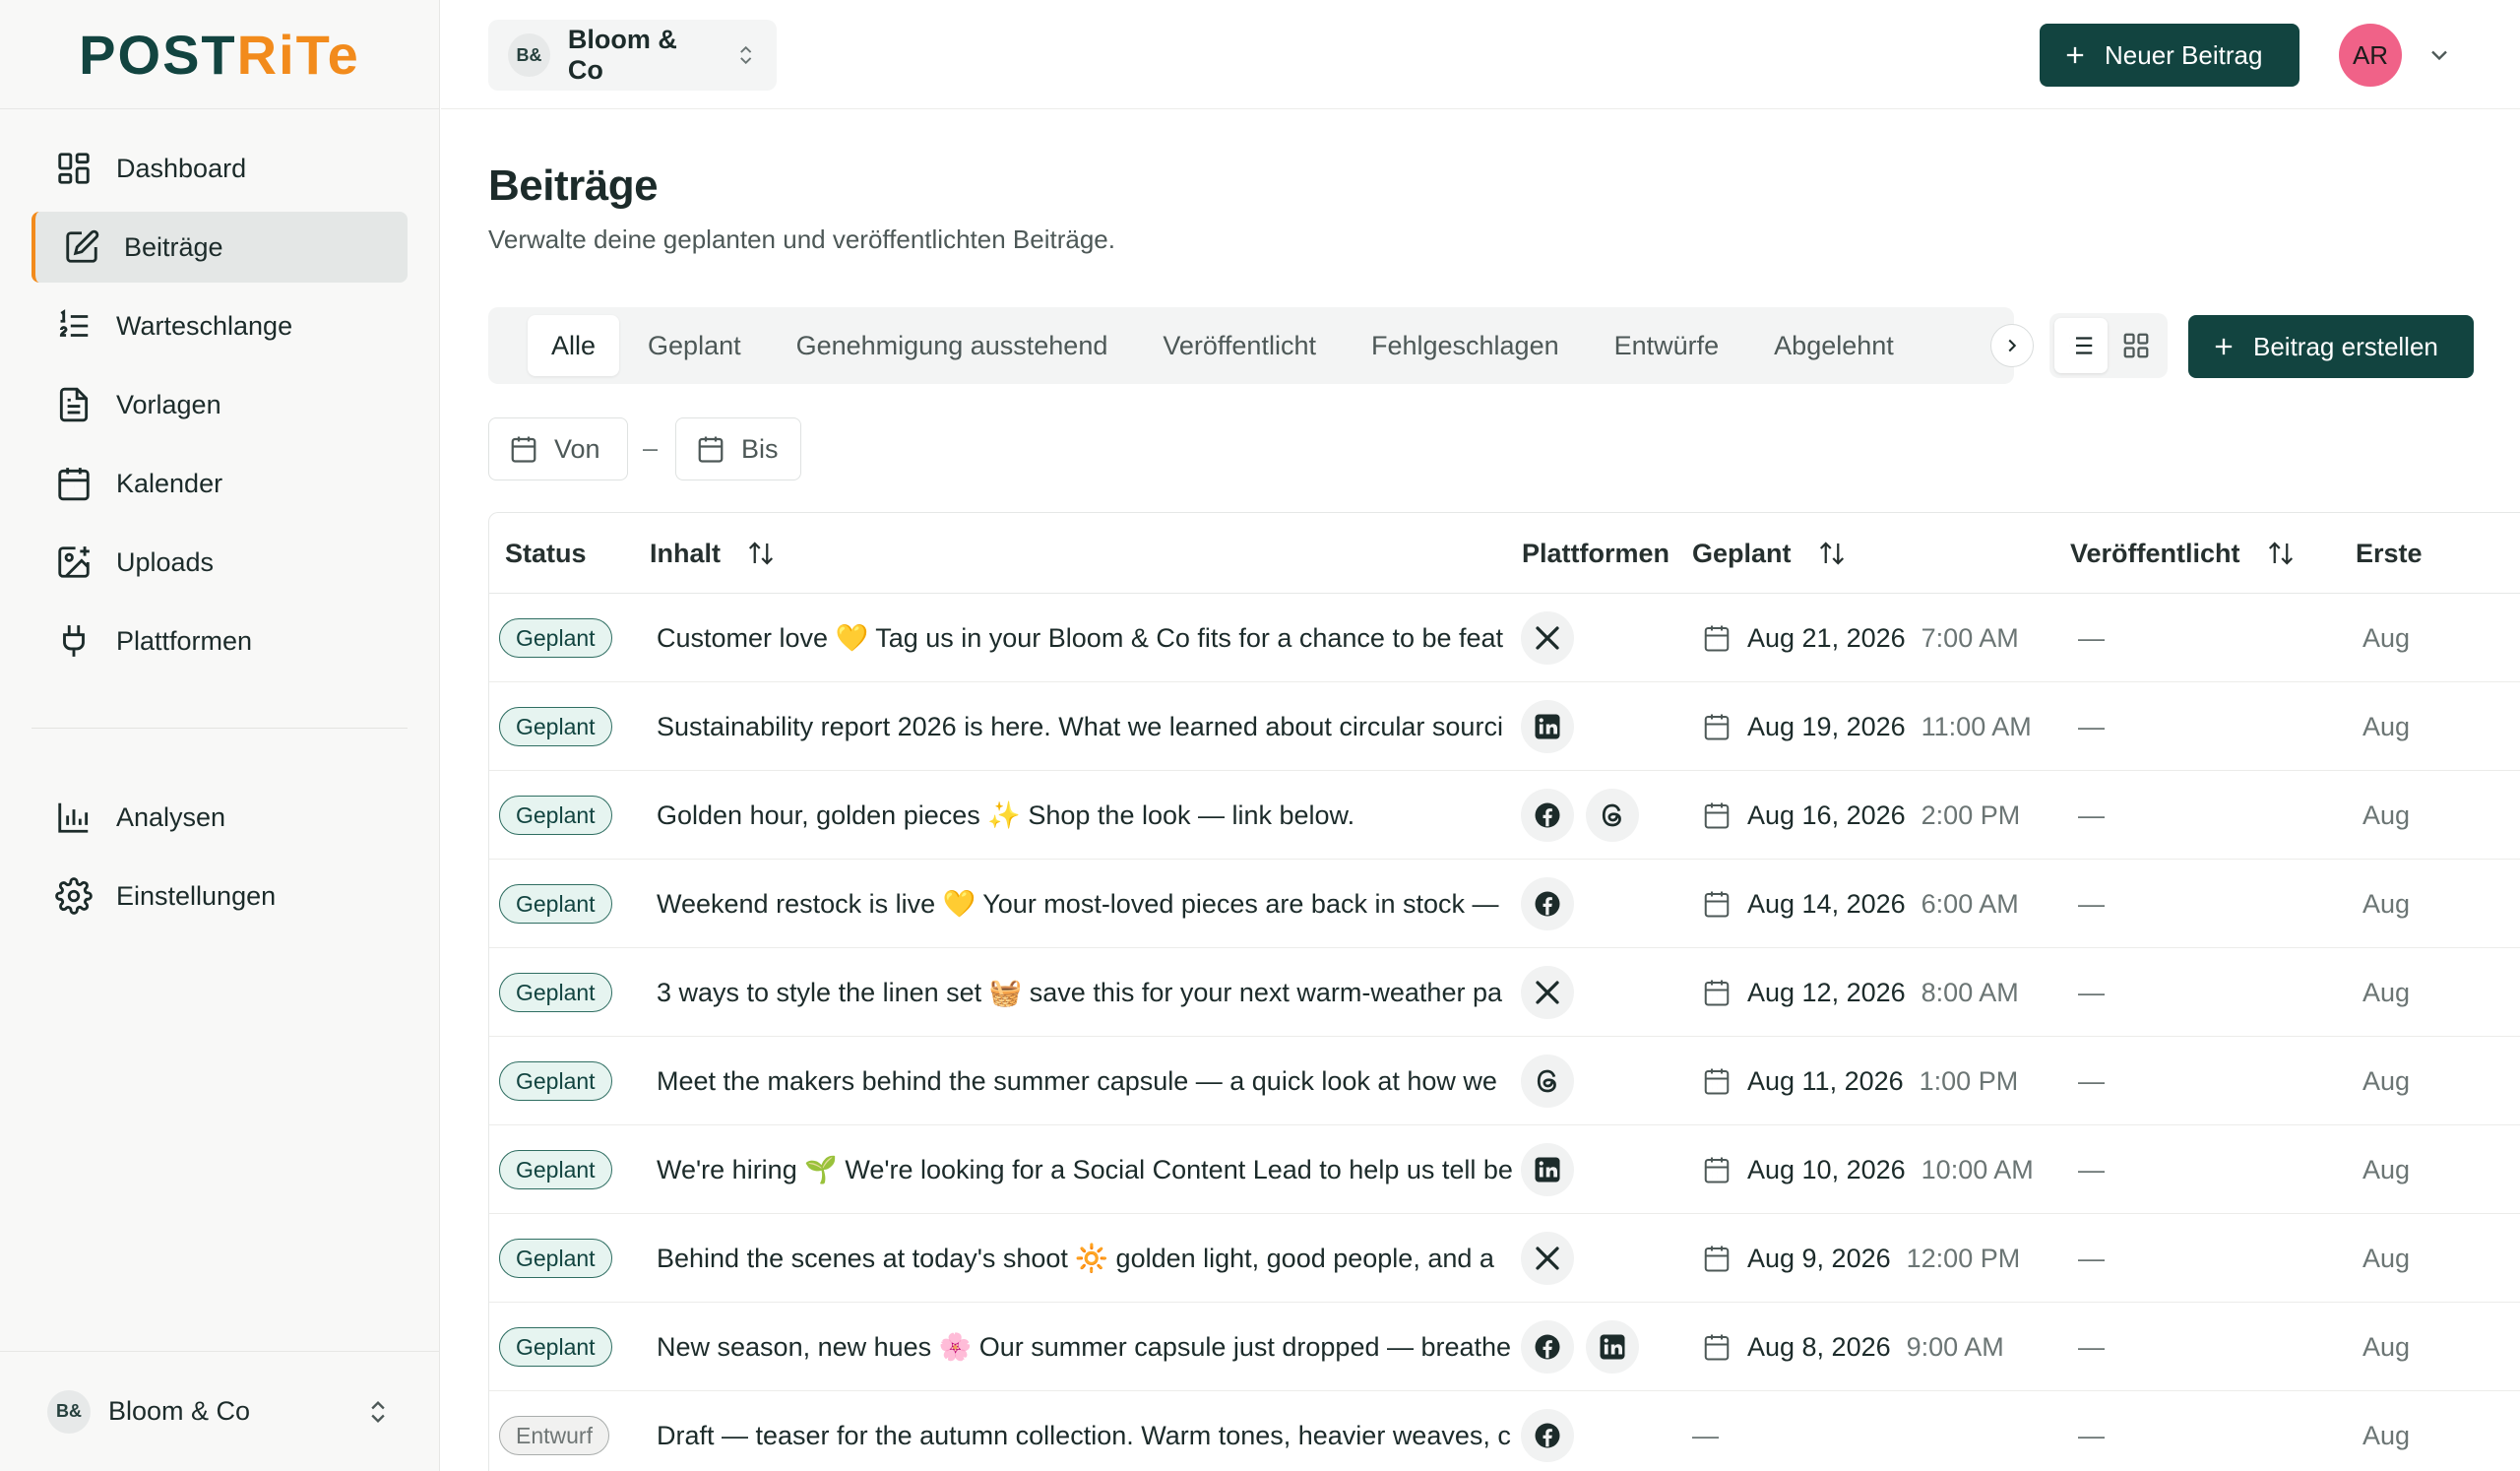 This screenshot has height=1471, width=2520. I want to click on sidebar-item-beitraege: Beiträge, so click(220, 247).